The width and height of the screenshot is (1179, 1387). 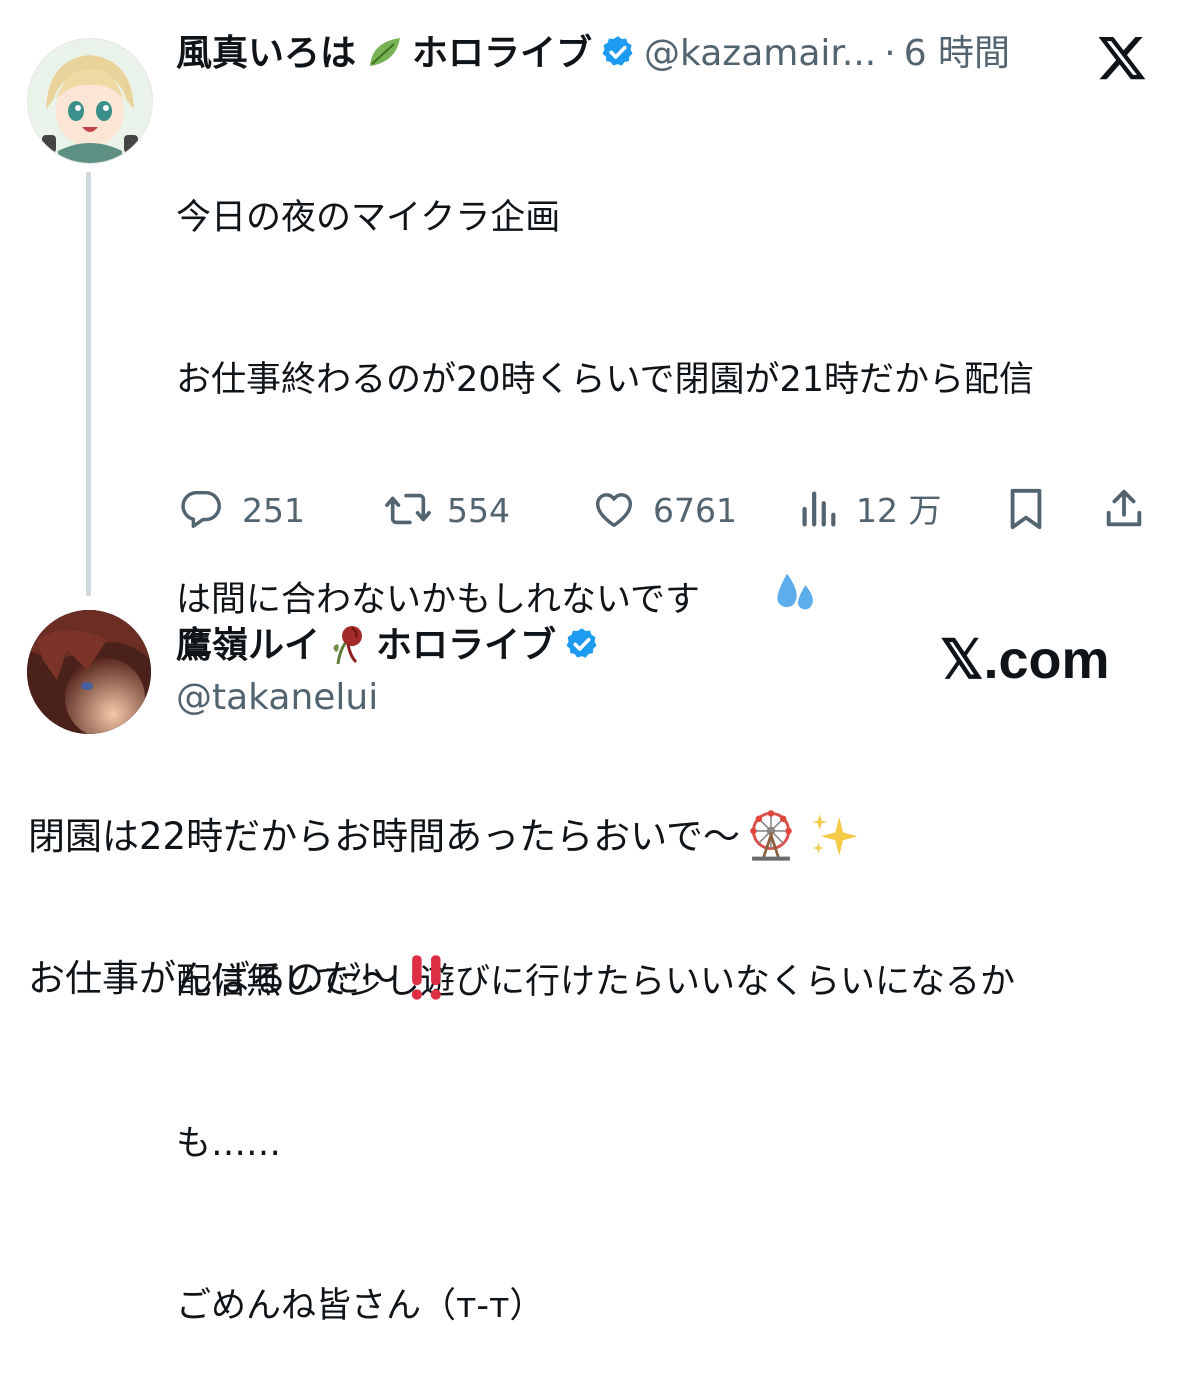 What do you see at coordinates (957, 54) in the screenshot?
I see `timestamp: 6 時間` at bounding box center [957, 54].